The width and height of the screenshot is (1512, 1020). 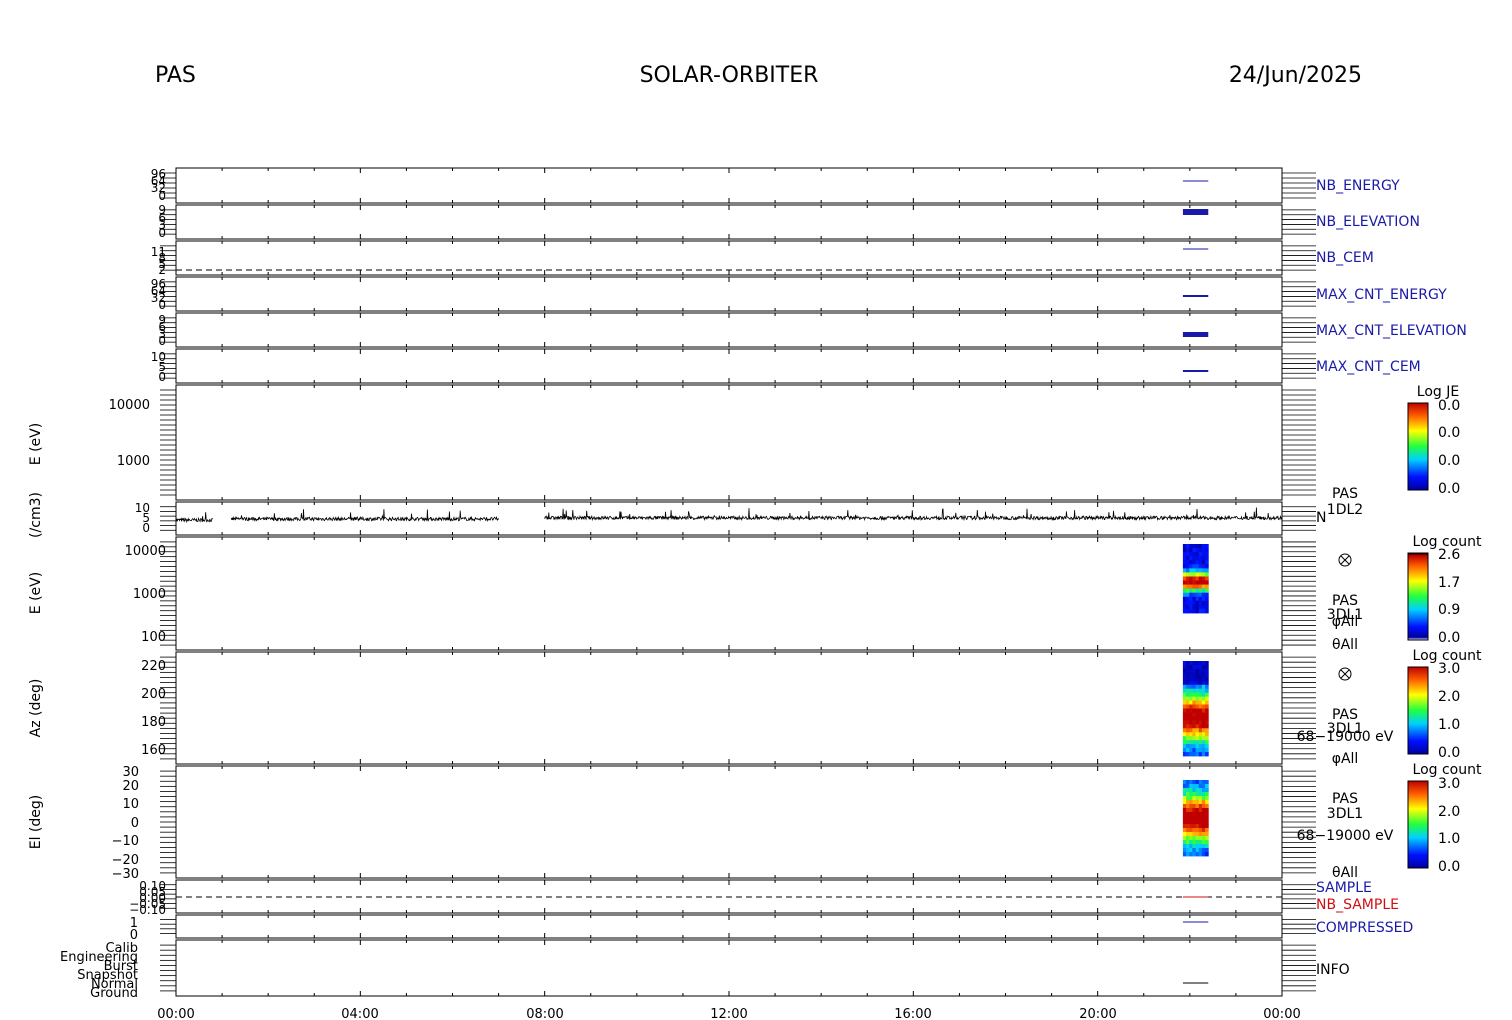 What do you see at coordinates (36, 515) in the screenshot?
I see `y-axis-label: (/cm3)` at bounding box center [36, 515].